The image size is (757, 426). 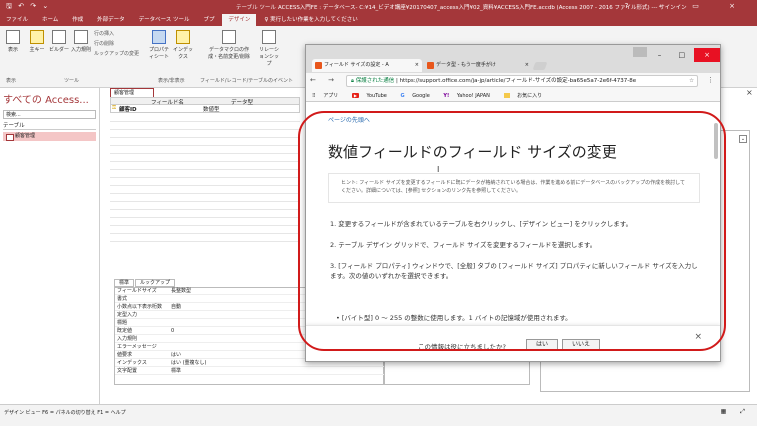 I want to click on browser-tab: データ型 - もう一度手がけ ×, so click(x=478, y=65).